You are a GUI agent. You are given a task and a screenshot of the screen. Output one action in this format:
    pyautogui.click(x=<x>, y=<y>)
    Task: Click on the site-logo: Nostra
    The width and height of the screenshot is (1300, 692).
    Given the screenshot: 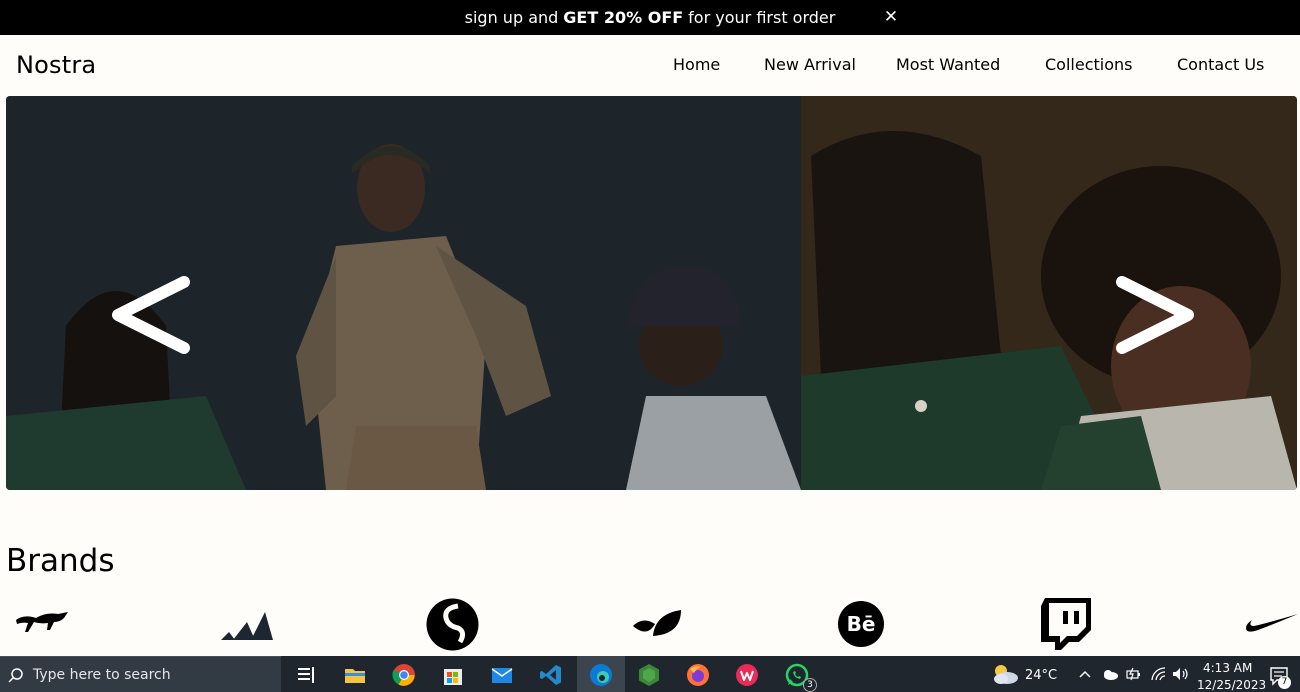 What is the action you would take?
    pyautogui.click(x=56, y=65)
    